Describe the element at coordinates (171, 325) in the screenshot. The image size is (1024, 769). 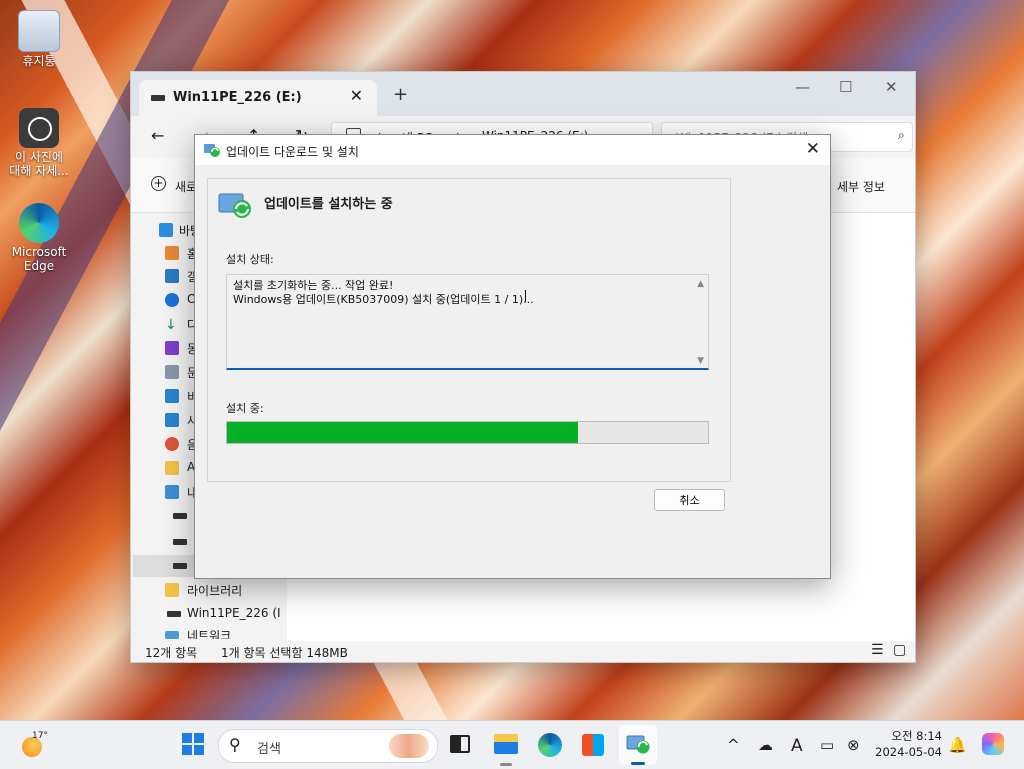
I see `download-icon: ↓` at that location.